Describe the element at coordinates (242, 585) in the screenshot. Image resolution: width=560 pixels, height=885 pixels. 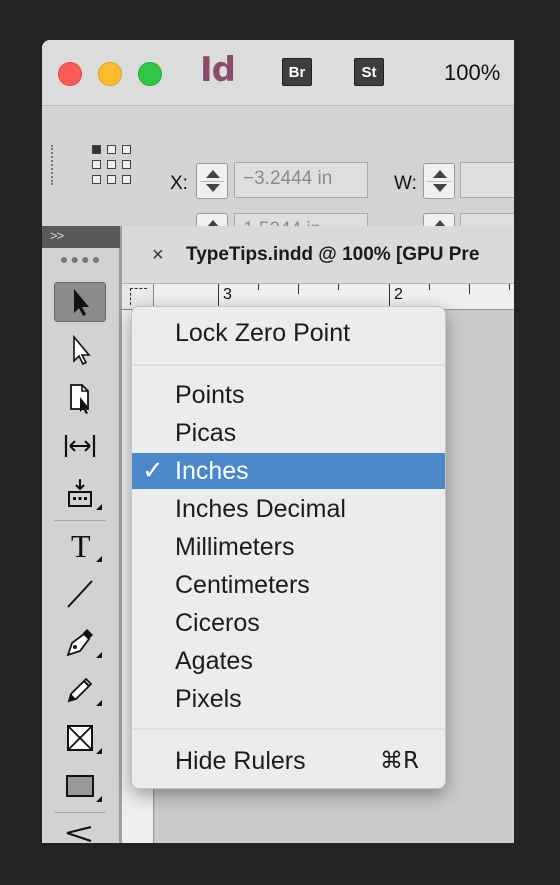
I see `menu-item-label: Centimeters` at that location.